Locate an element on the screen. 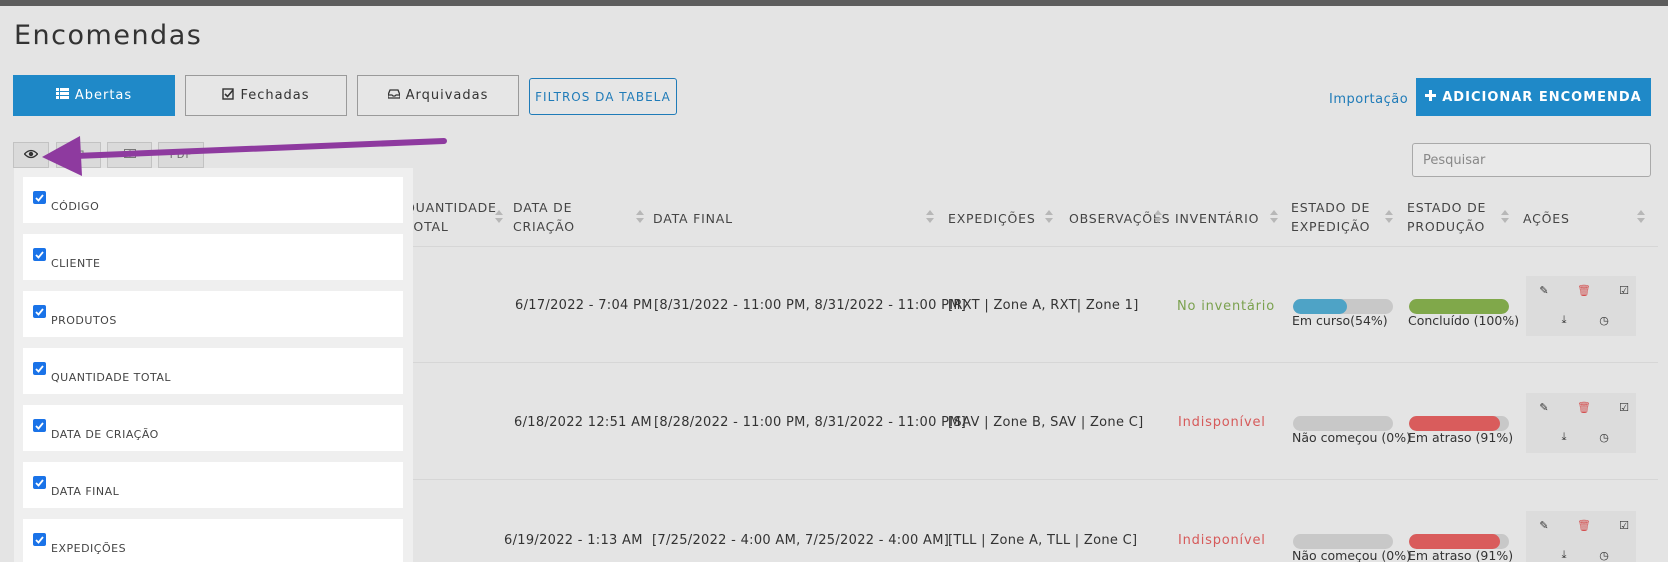 This screenshot has width=1668, height=562. tab-label: Fechadas is located at coordinates (275, 95).